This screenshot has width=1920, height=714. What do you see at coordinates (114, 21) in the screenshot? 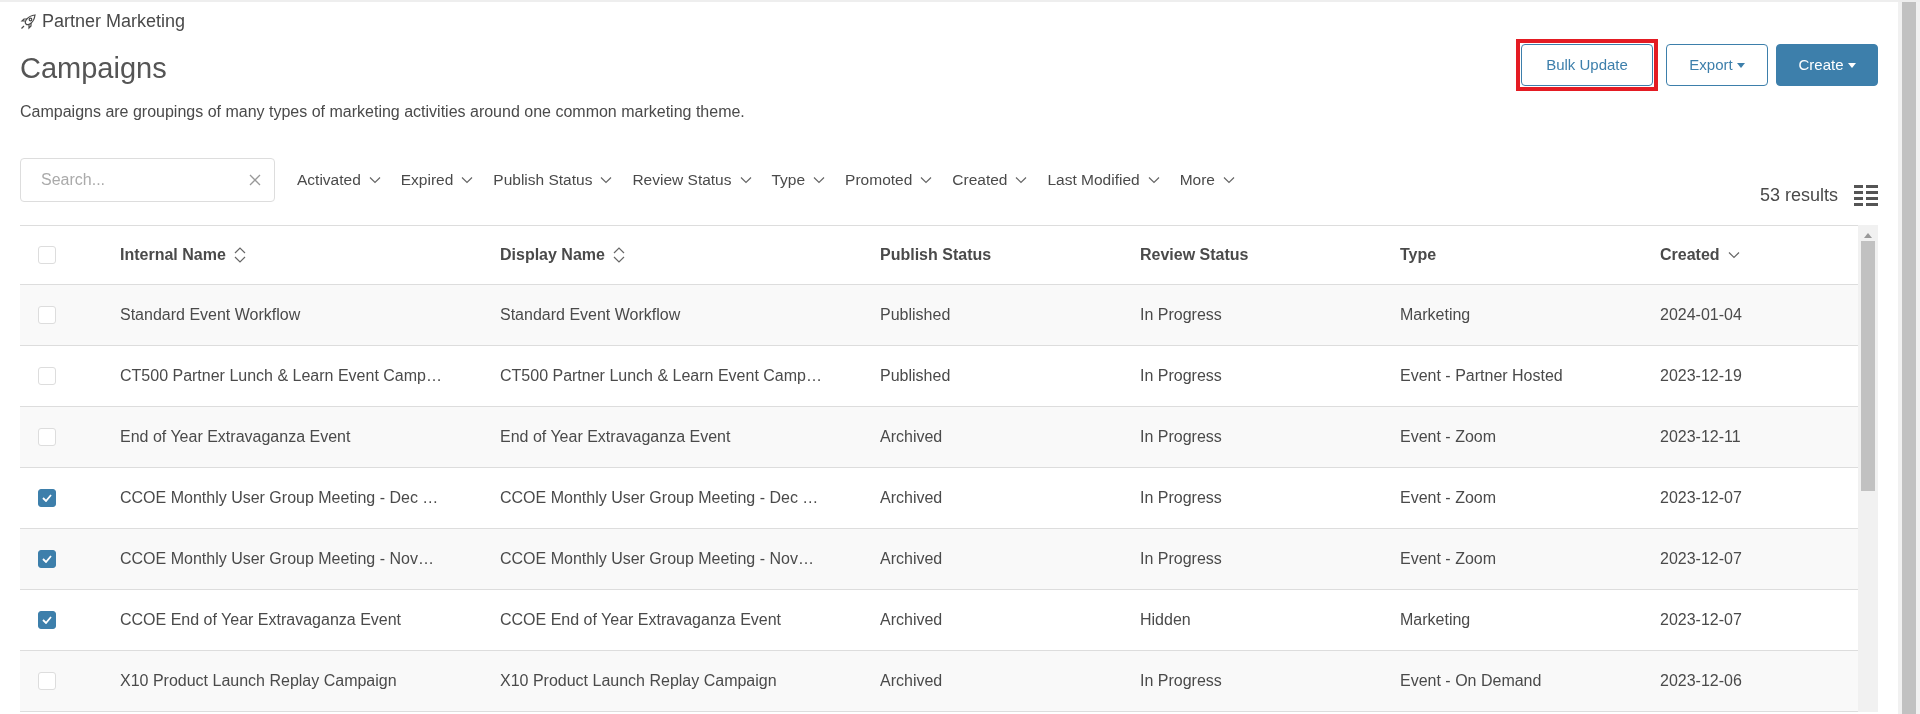
I see `breadcrumb-title: Partner Marketing` at bounding box center [114, 21].